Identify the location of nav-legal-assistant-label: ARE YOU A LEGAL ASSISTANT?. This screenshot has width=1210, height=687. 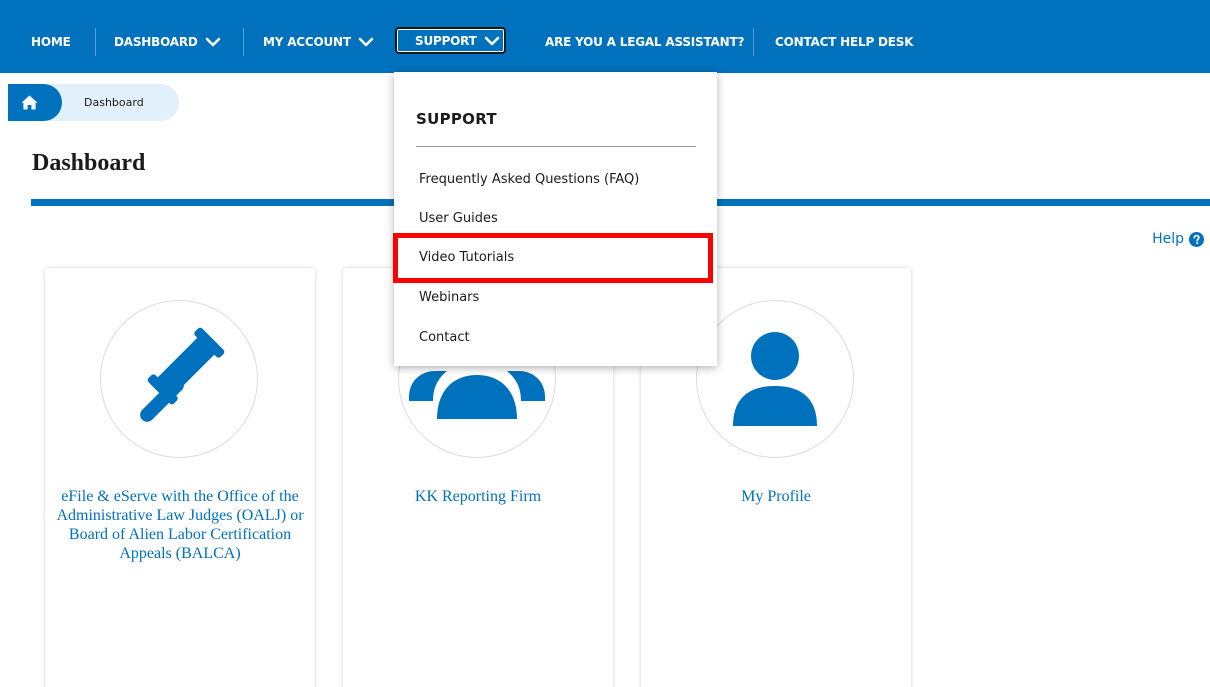
(645, 42).